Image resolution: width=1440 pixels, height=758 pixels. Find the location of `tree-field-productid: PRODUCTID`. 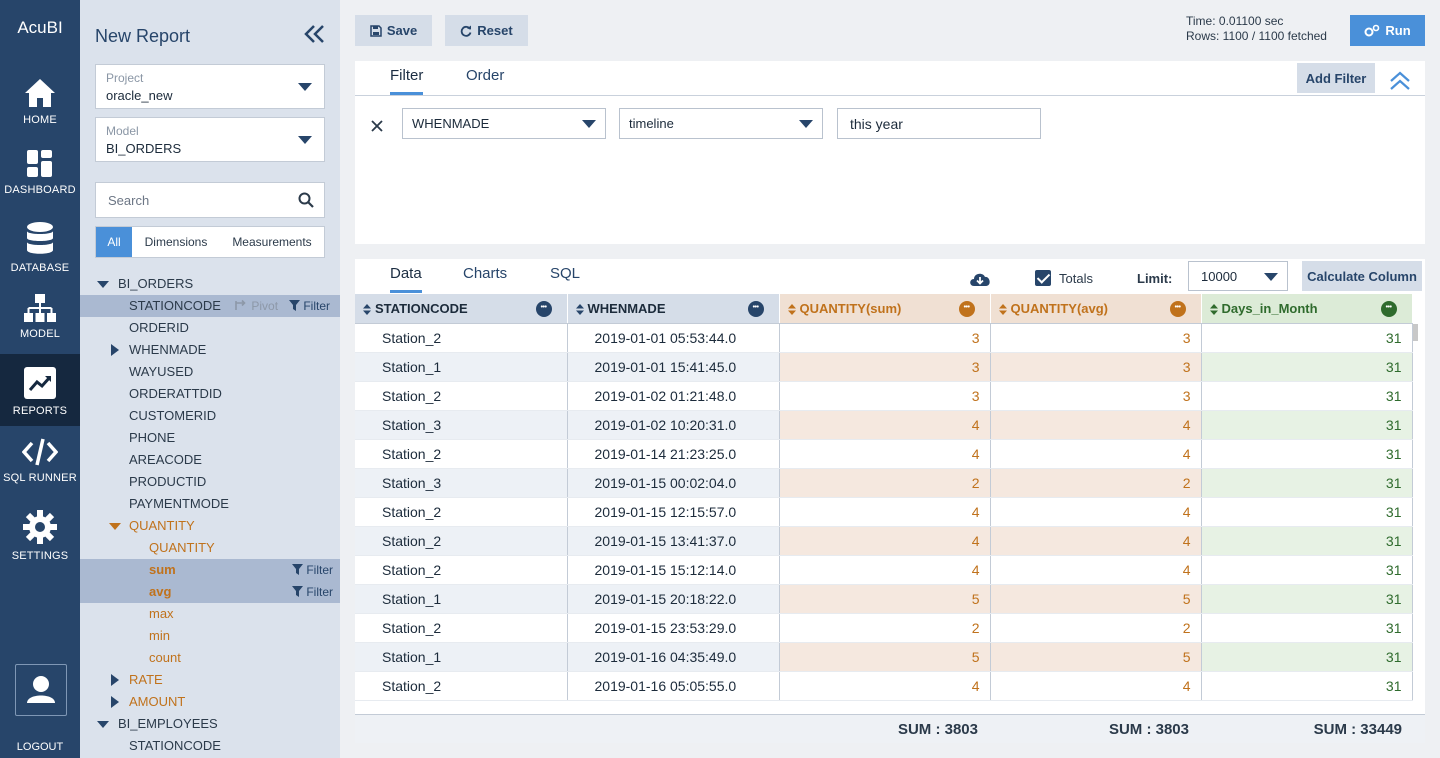

tree-field-productid: PRODUCTID is located at coordinates (210, 482).